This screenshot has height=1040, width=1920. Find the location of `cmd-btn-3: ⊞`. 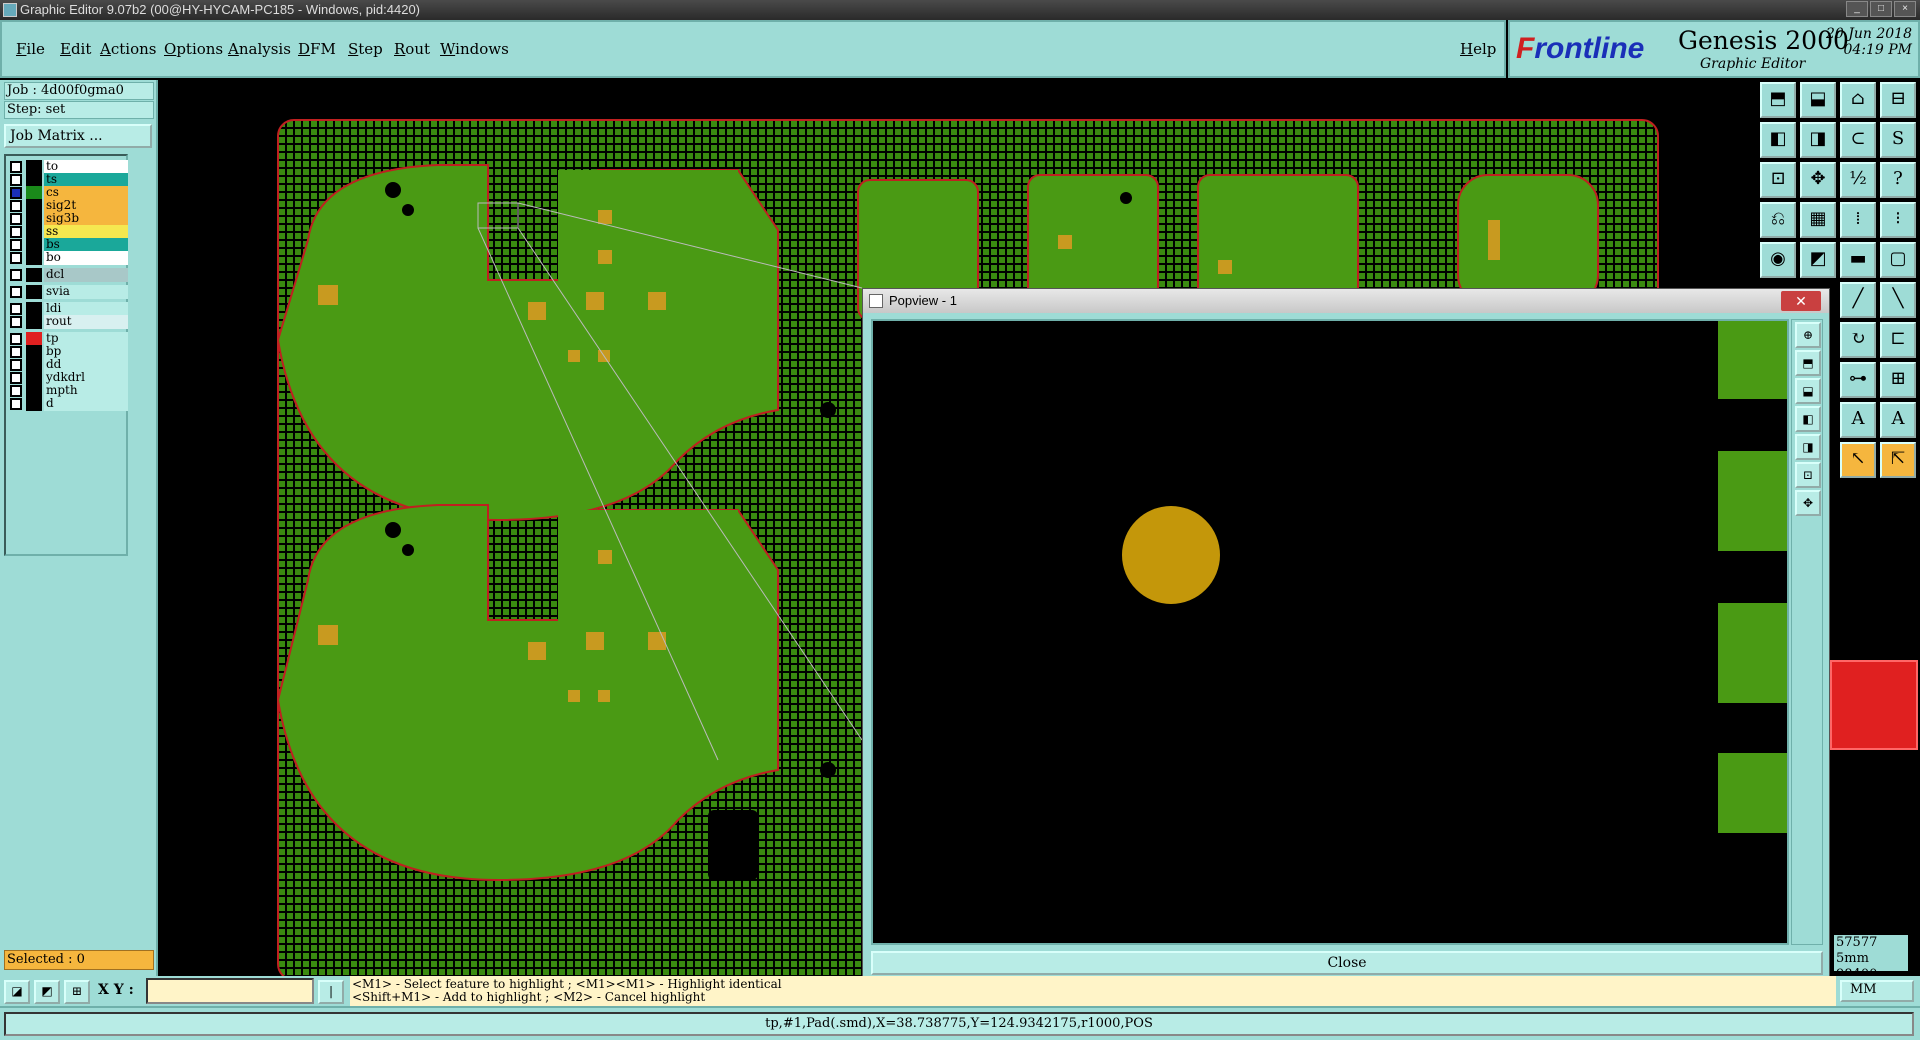

cmd-btn-3: ⊞ is located at coordinates (77, 992).